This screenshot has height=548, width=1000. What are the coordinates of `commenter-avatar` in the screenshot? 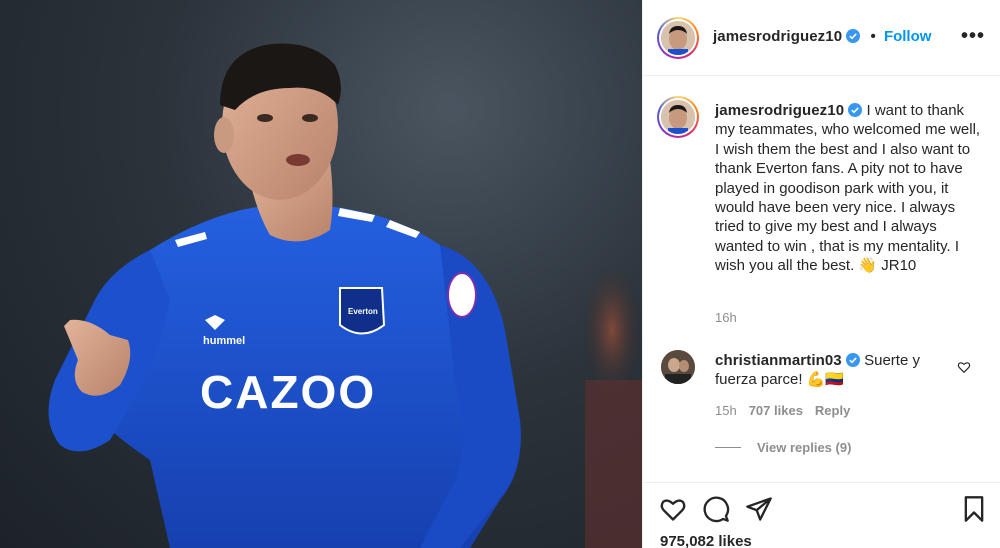 It's located at (678, 367).